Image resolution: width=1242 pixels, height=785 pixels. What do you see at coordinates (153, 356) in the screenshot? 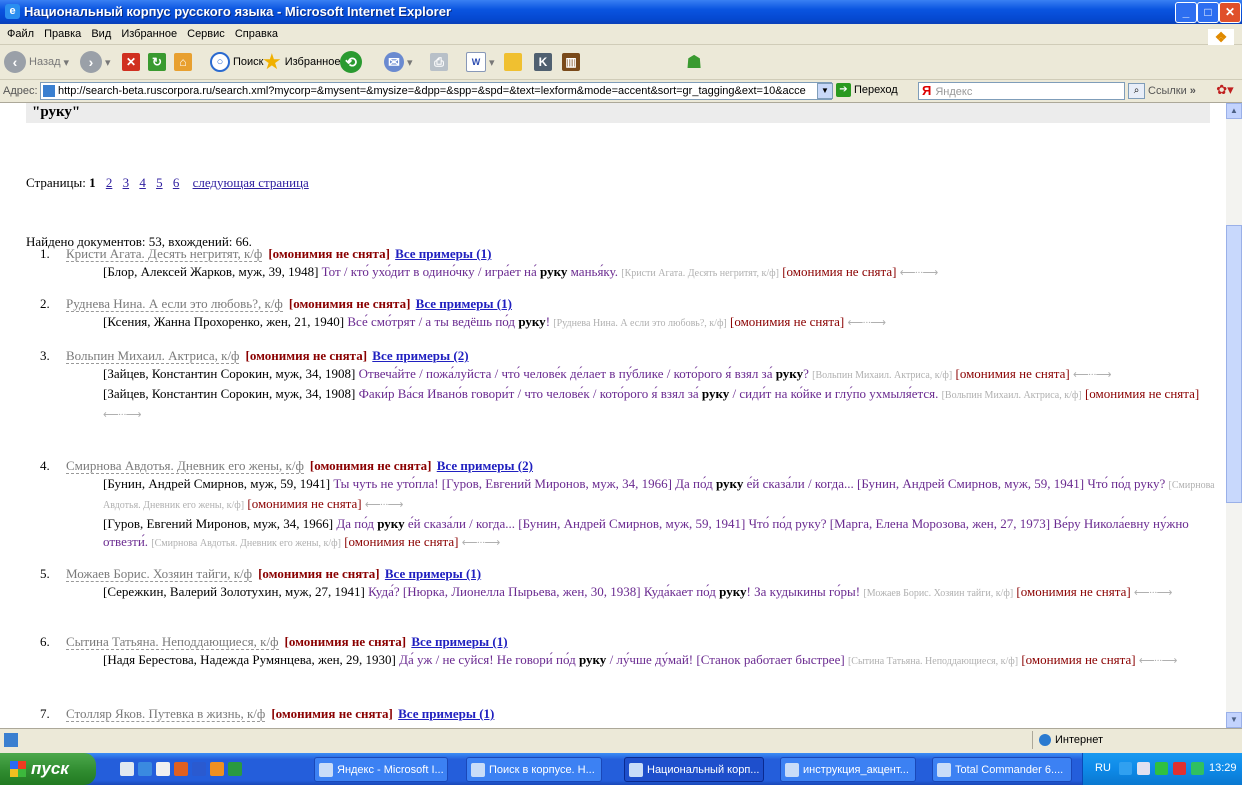
I see `document-title: Вольпин Михаил. Актриса, к/ф` at bounding box center [153, 356].